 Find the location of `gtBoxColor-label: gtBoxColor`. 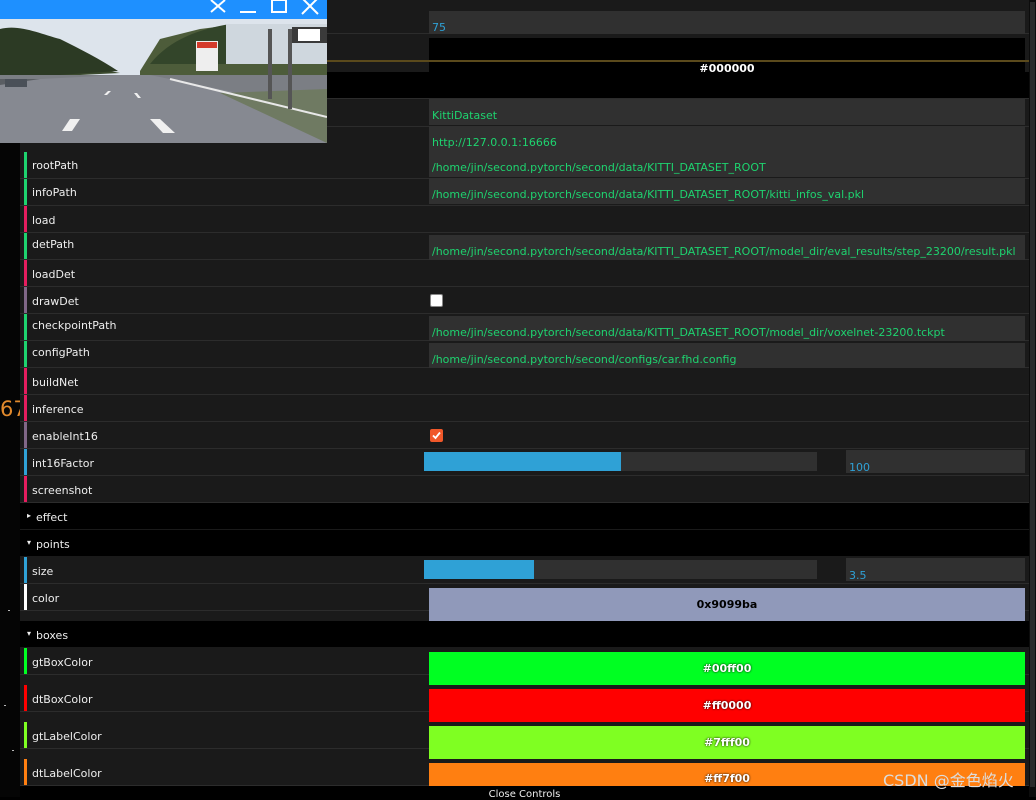

gtBoxColor-label: gtBoxColor is located at coordinates (62, 662).